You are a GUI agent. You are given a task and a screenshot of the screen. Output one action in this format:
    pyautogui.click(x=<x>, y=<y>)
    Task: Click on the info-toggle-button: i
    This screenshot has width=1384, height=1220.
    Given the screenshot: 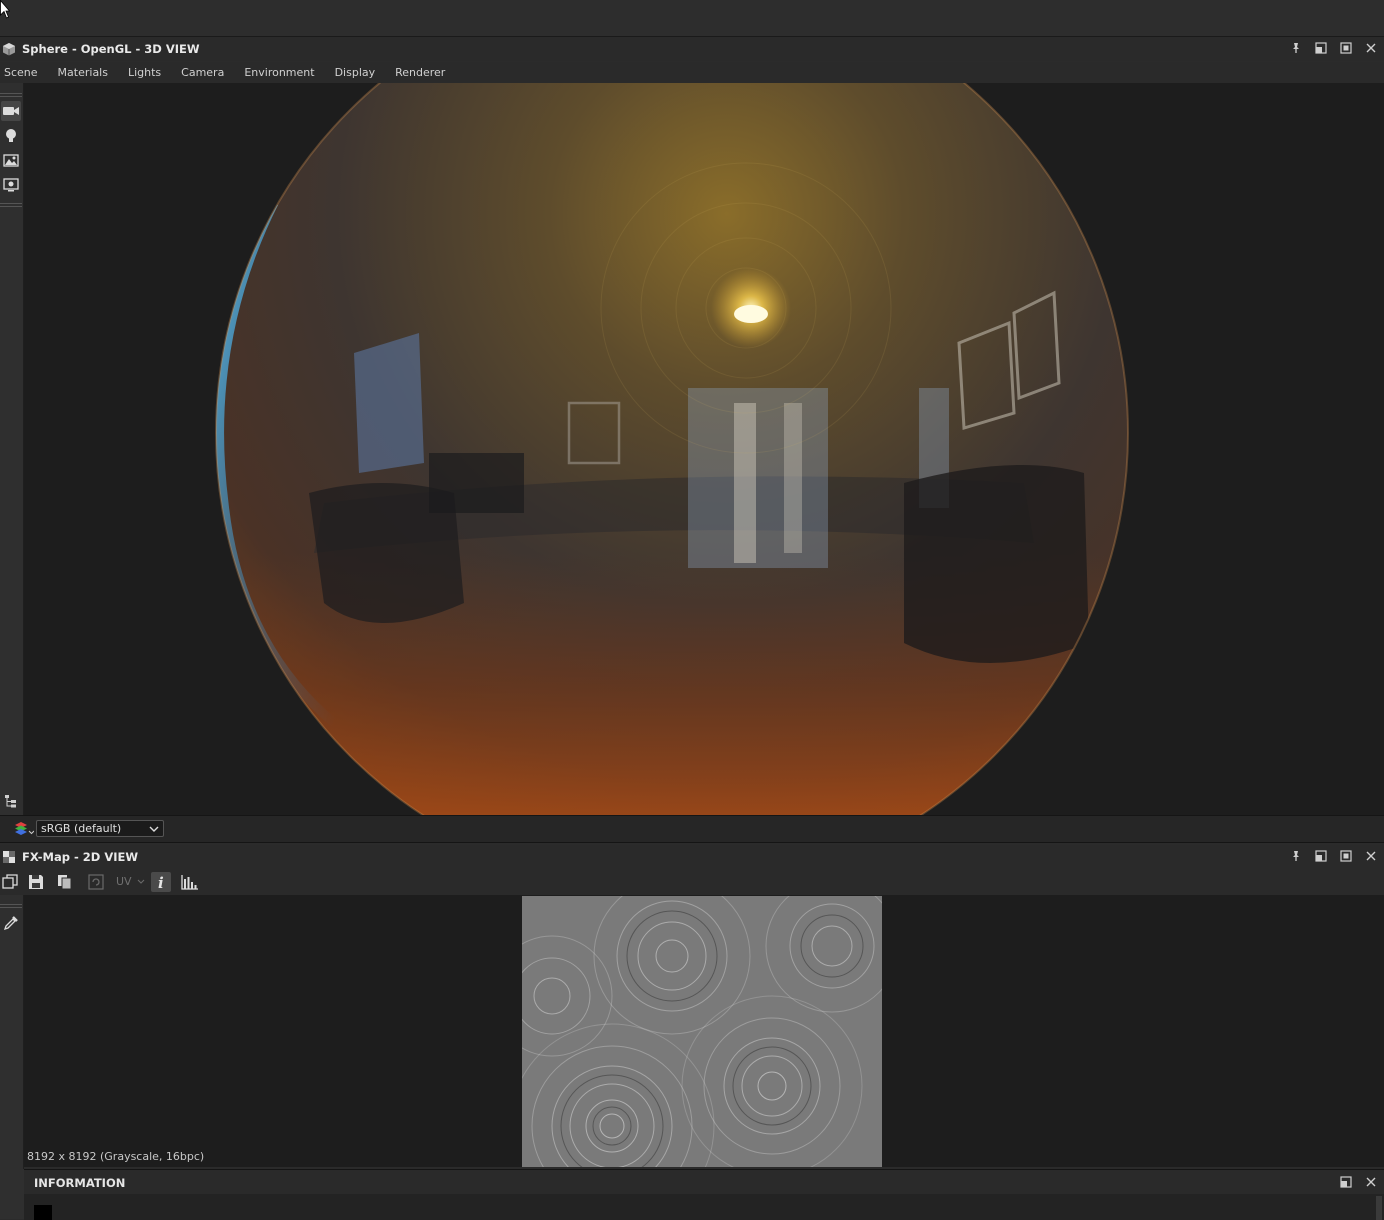 What is the action you would take?
    pyautogui.click(x=161, y=882)
    